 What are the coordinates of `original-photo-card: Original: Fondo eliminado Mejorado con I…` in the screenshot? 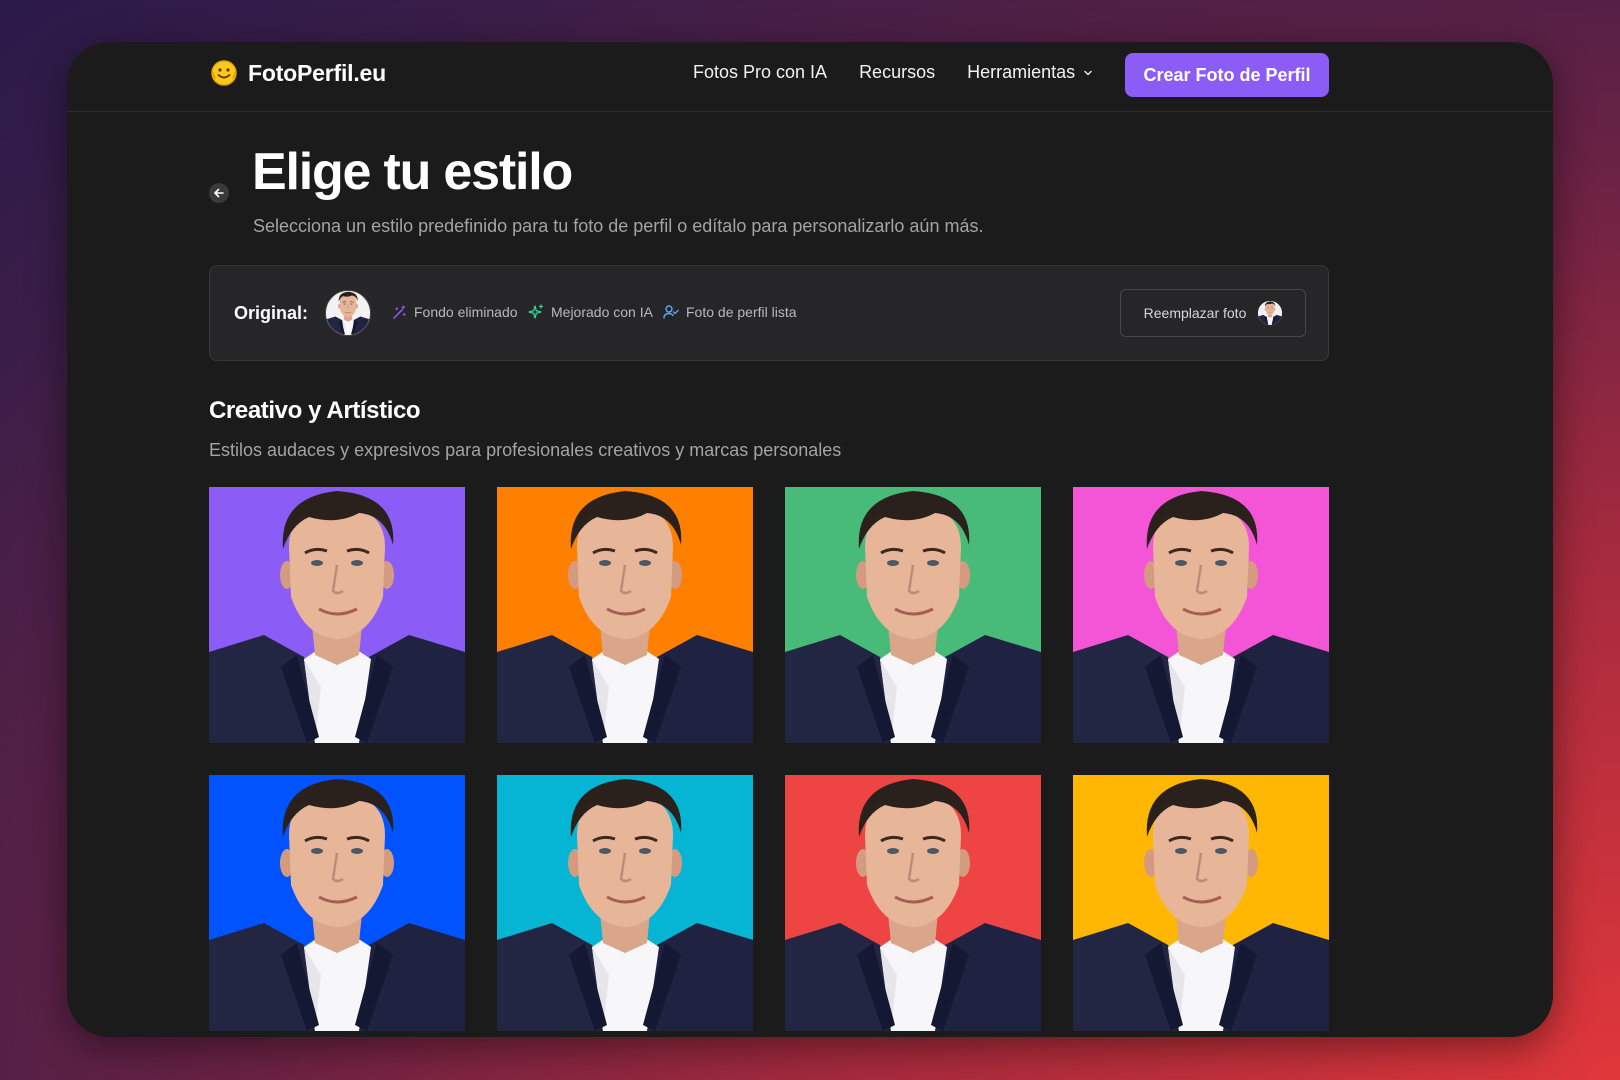 It's located at (769, 313).